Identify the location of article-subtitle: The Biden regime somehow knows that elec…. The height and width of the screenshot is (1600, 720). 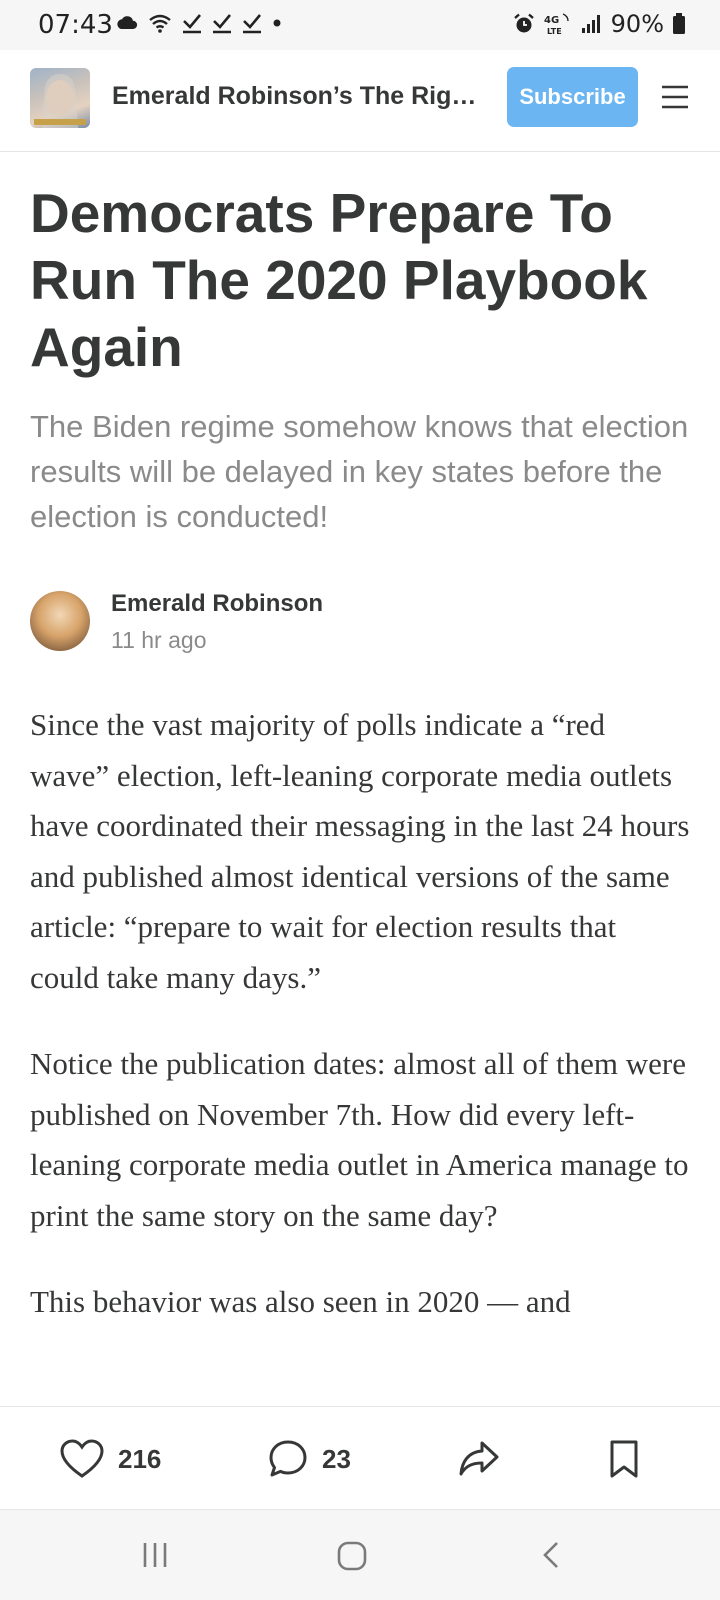
(359, 471).